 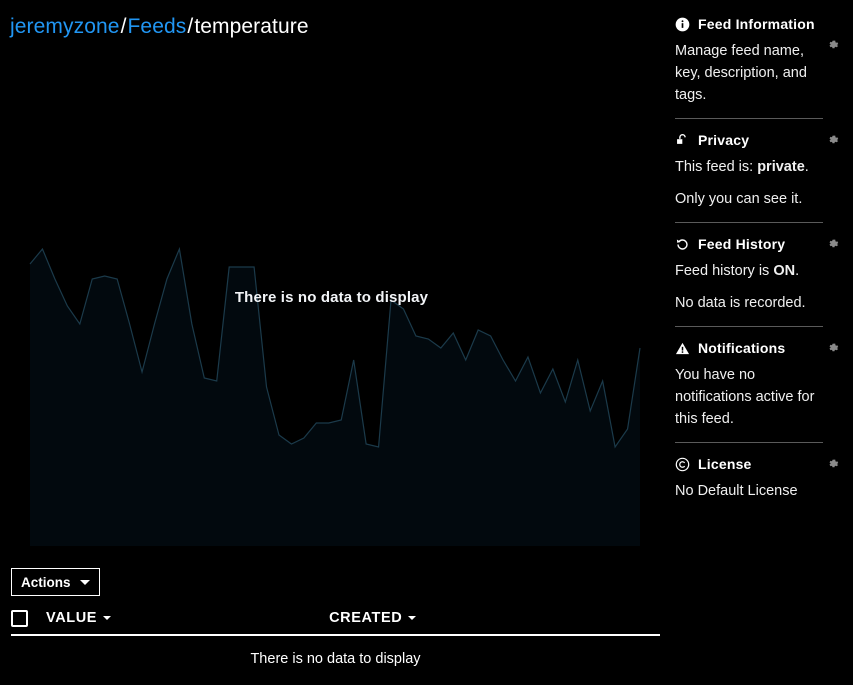 What do you see at coordinates (682, 464) in the screenshot?
I see `copyright-icon` at bounding box center [682, 464].